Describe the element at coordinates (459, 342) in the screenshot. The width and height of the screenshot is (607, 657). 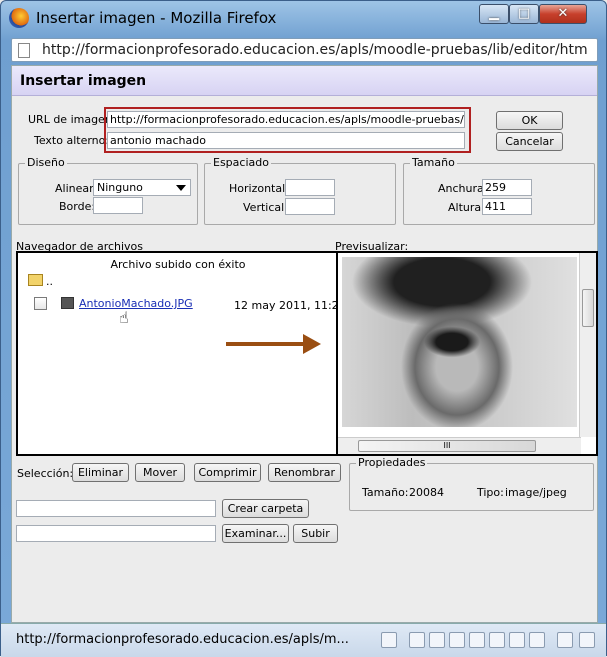
I see `preview-image` at that location.